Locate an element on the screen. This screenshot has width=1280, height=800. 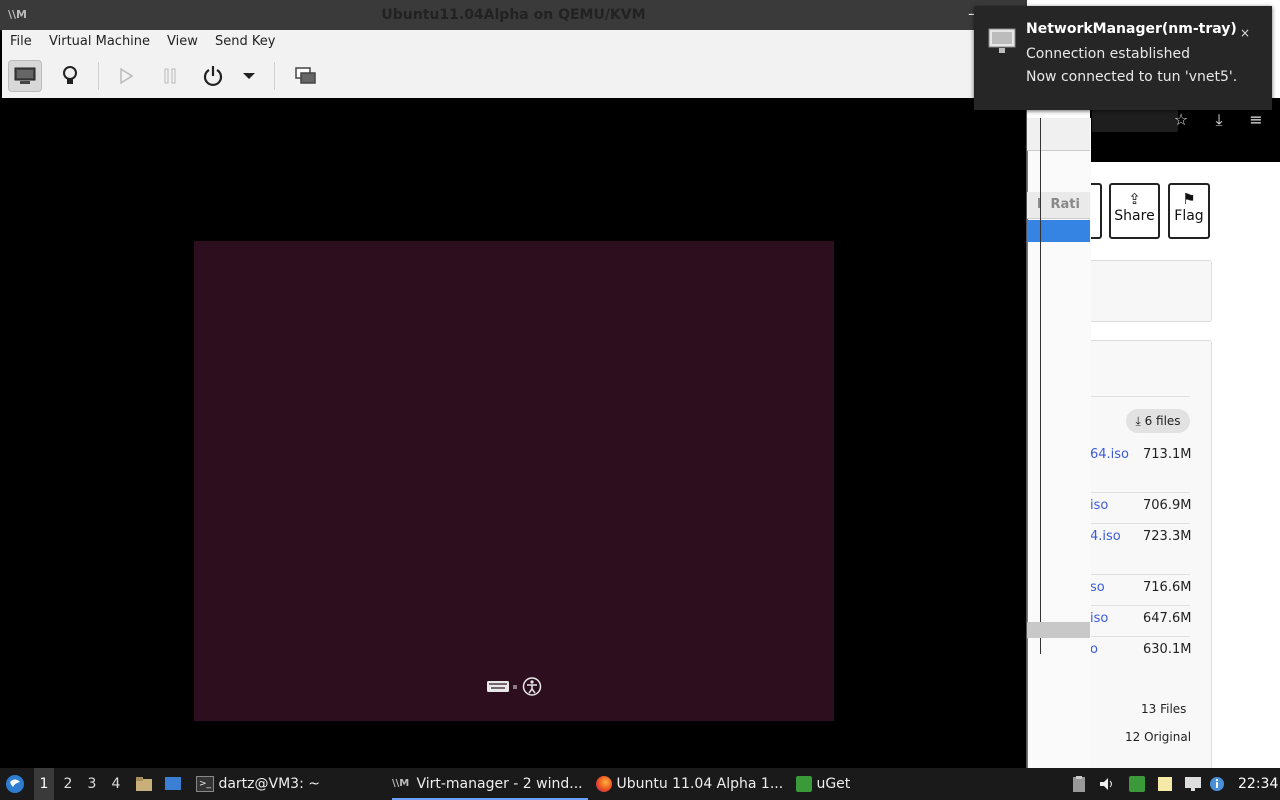
file-size: 713.1M is located at coordinates (1167, 454).